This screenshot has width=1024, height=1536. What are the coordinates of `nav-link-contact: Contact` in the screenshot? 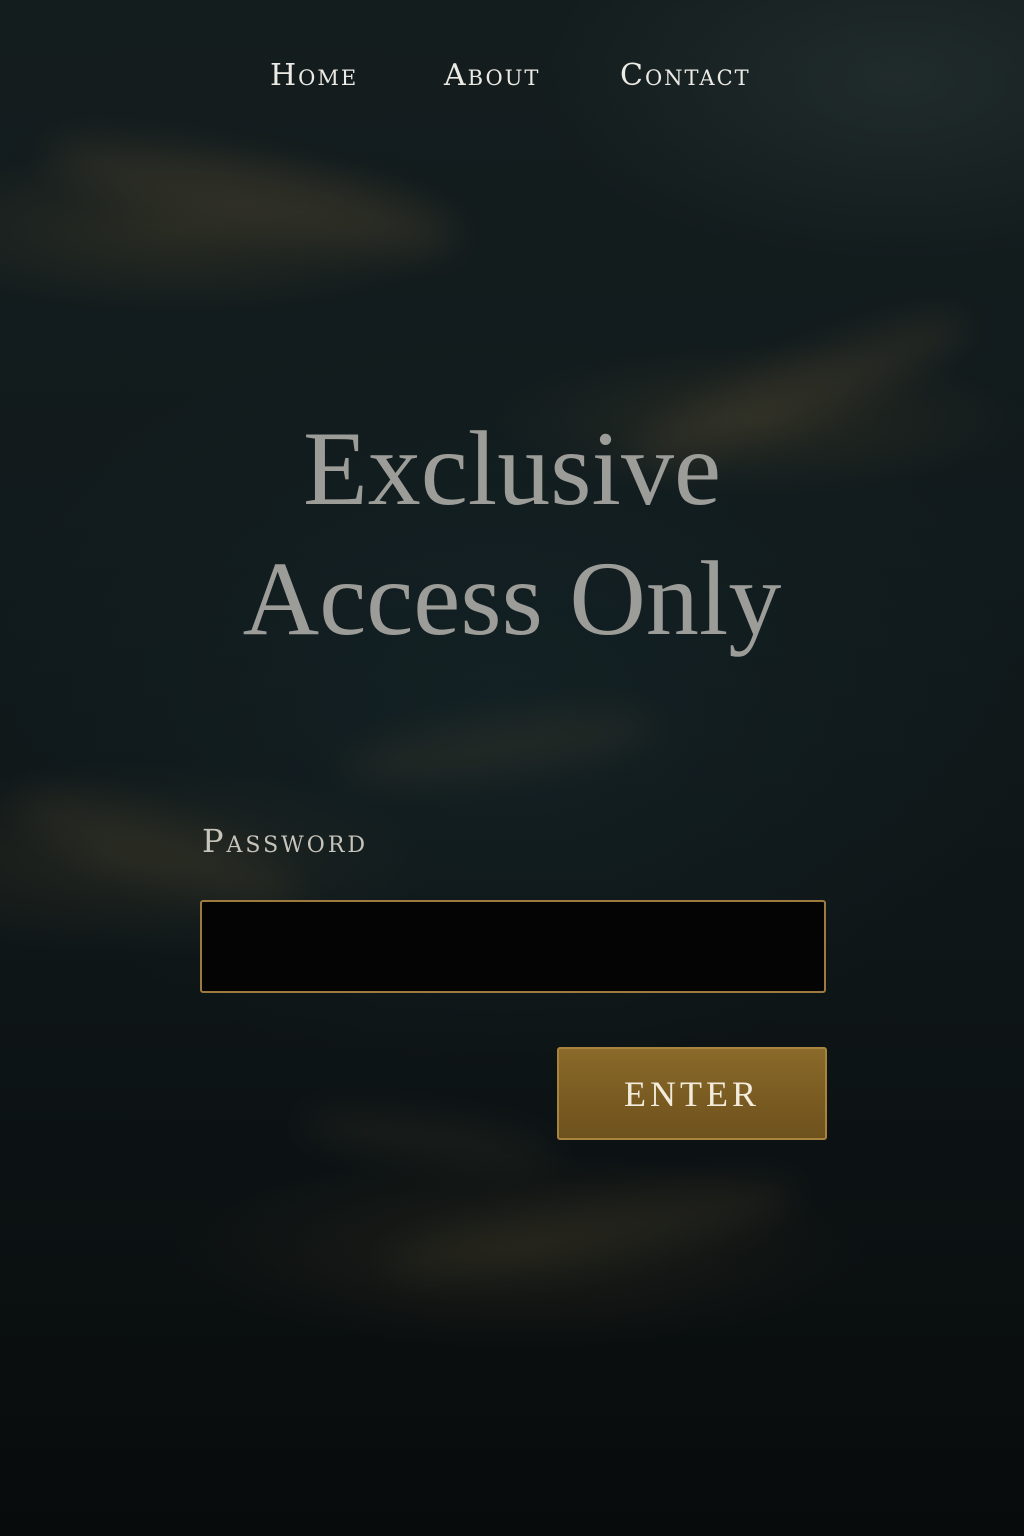 It's located at (685, 75).